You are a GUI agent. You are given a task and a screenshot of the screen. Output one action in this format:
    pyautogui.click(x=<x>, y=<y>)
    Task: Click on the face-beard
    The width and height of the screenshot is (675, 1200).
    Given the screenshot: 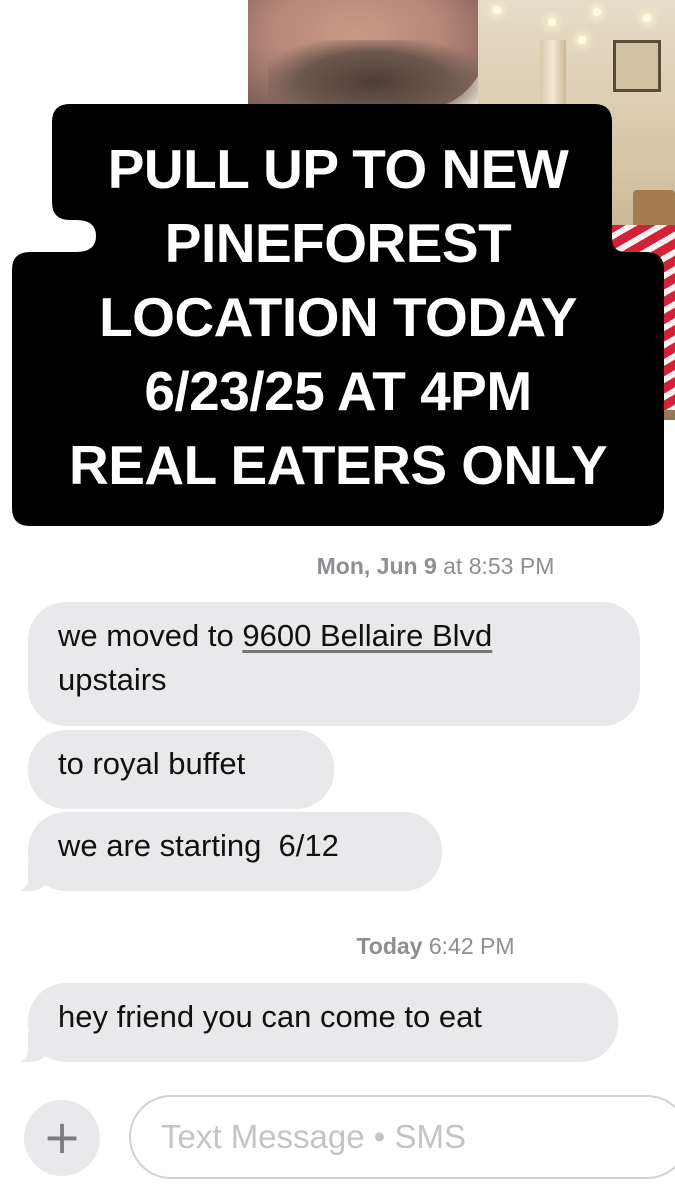 What is the action you would take?
    pyautogui.click(x=373, y=75)
    